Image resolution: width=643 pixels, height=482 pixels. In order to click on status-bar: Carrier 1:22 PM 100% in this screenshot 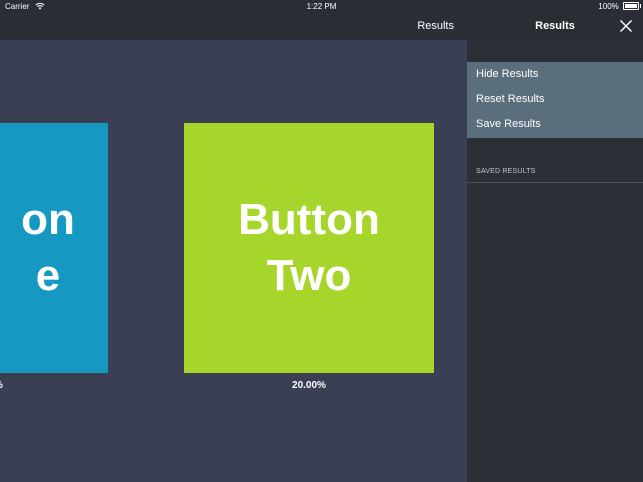, I will do `click(321, 6)`.